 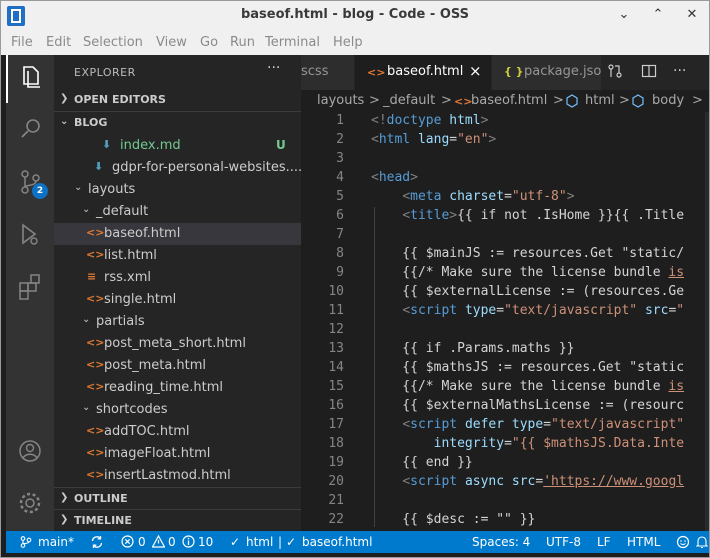 I want to click on code-line: 14 {{ $mathsJS := resources.Get "static, so click(x=505, y=369).